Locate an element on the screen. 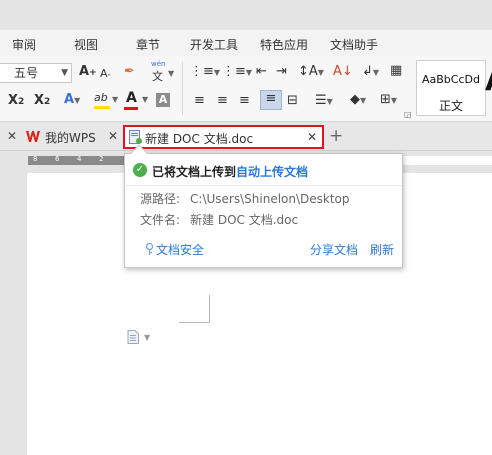 Image resolution: width=492 pixels, height=455 pixels. style-sample-text: AaBbCcDd is located at coordinates (451, 79).